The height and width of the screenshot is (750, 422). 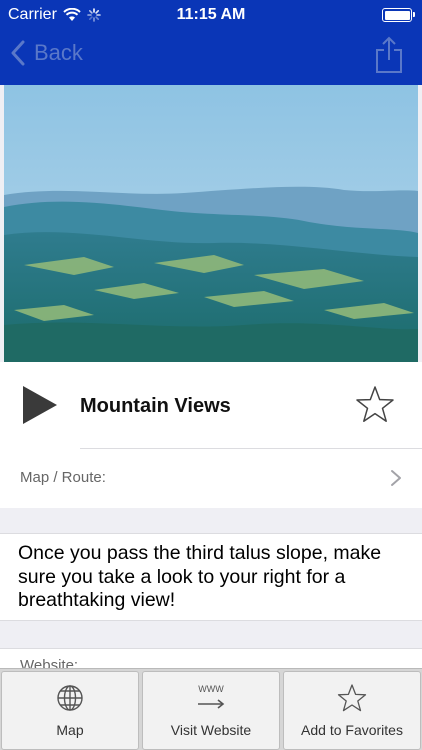 What do you see at coordinates (389, 55) in the screenshot?
I see `share-icon` at bounding box center [389, 55].